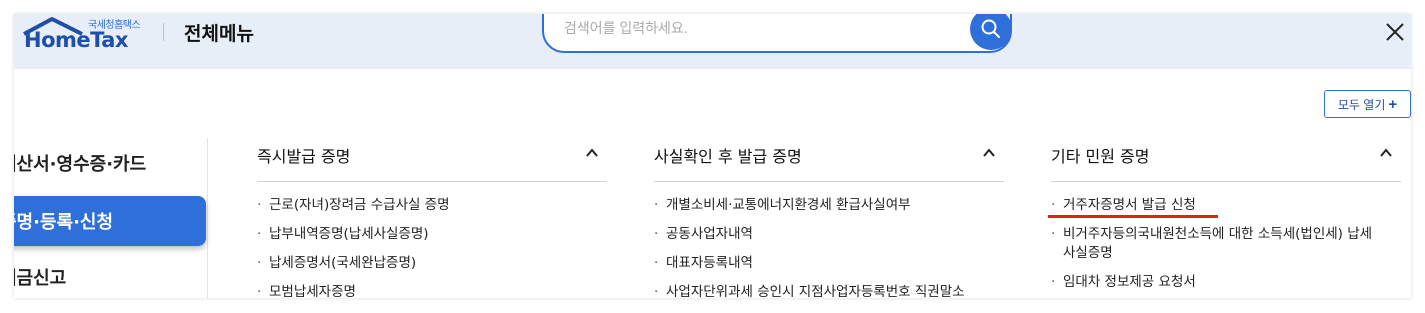 The height and width of the screenshot is (313, 1425). Describe the element at coordinates (1393, 104) in the screenshot. I see `plus-icon: +` at that location.